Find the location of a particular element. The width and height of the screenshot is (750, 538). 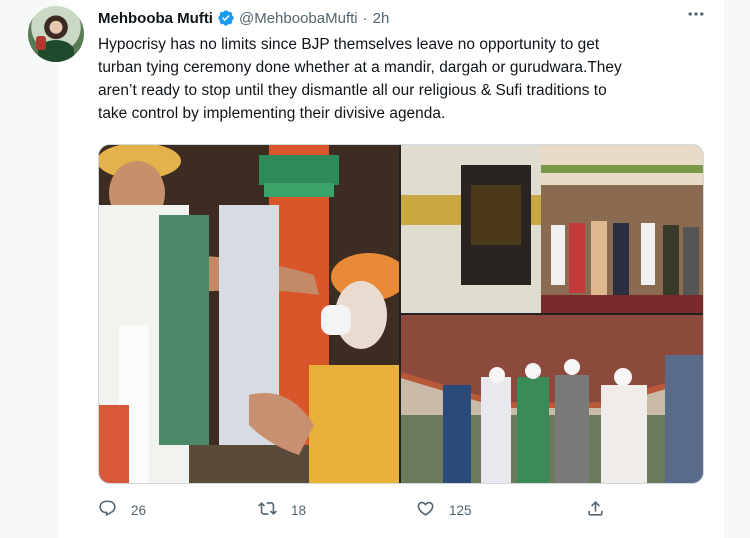

reply-button: 26 is located at coordinates (122, 510).